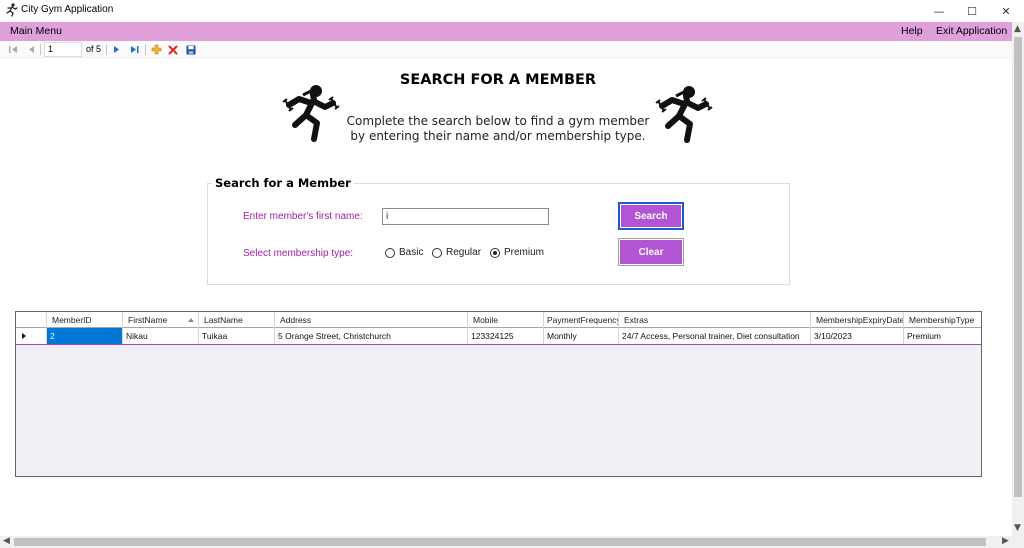 The image size is (1024, 548). What do you see at coordinates (939, 11) in the screenshot?
I see `minimize-button: —` at bounding box center [939, 11].